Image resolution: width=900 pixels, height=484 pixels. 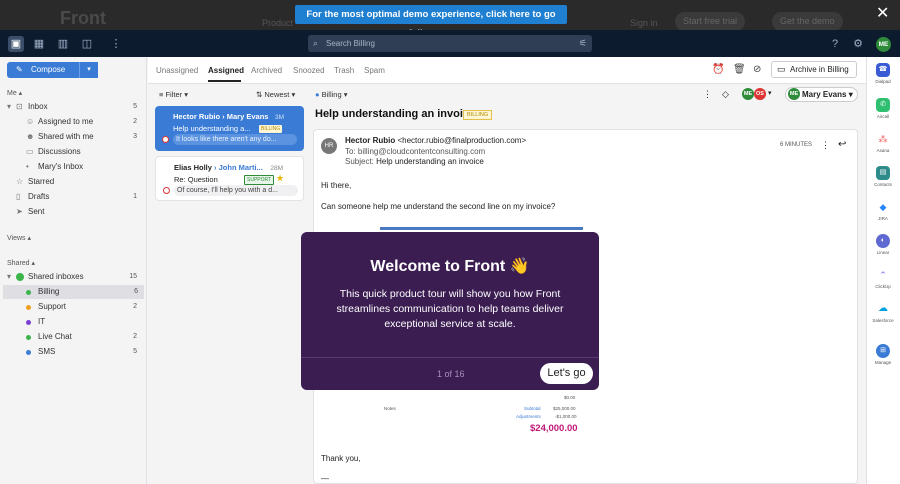 I want to click on to-line: To: billing@cloudcontentconsulting.com, so click(x=415, y=151).